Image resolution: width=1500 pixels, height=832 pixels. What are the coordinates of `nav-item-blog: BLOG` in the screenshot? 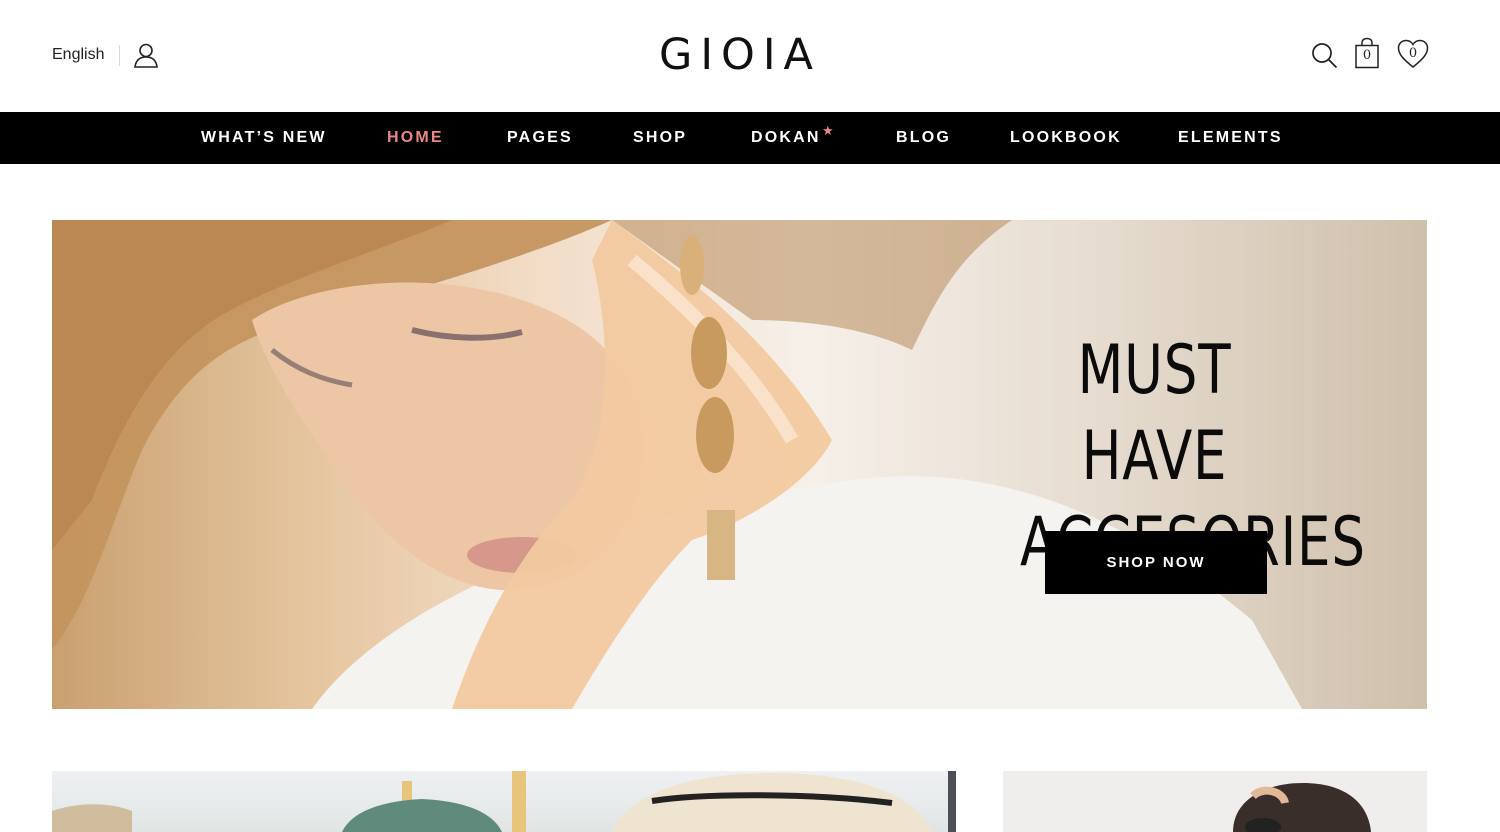 It's located at (923, 138).